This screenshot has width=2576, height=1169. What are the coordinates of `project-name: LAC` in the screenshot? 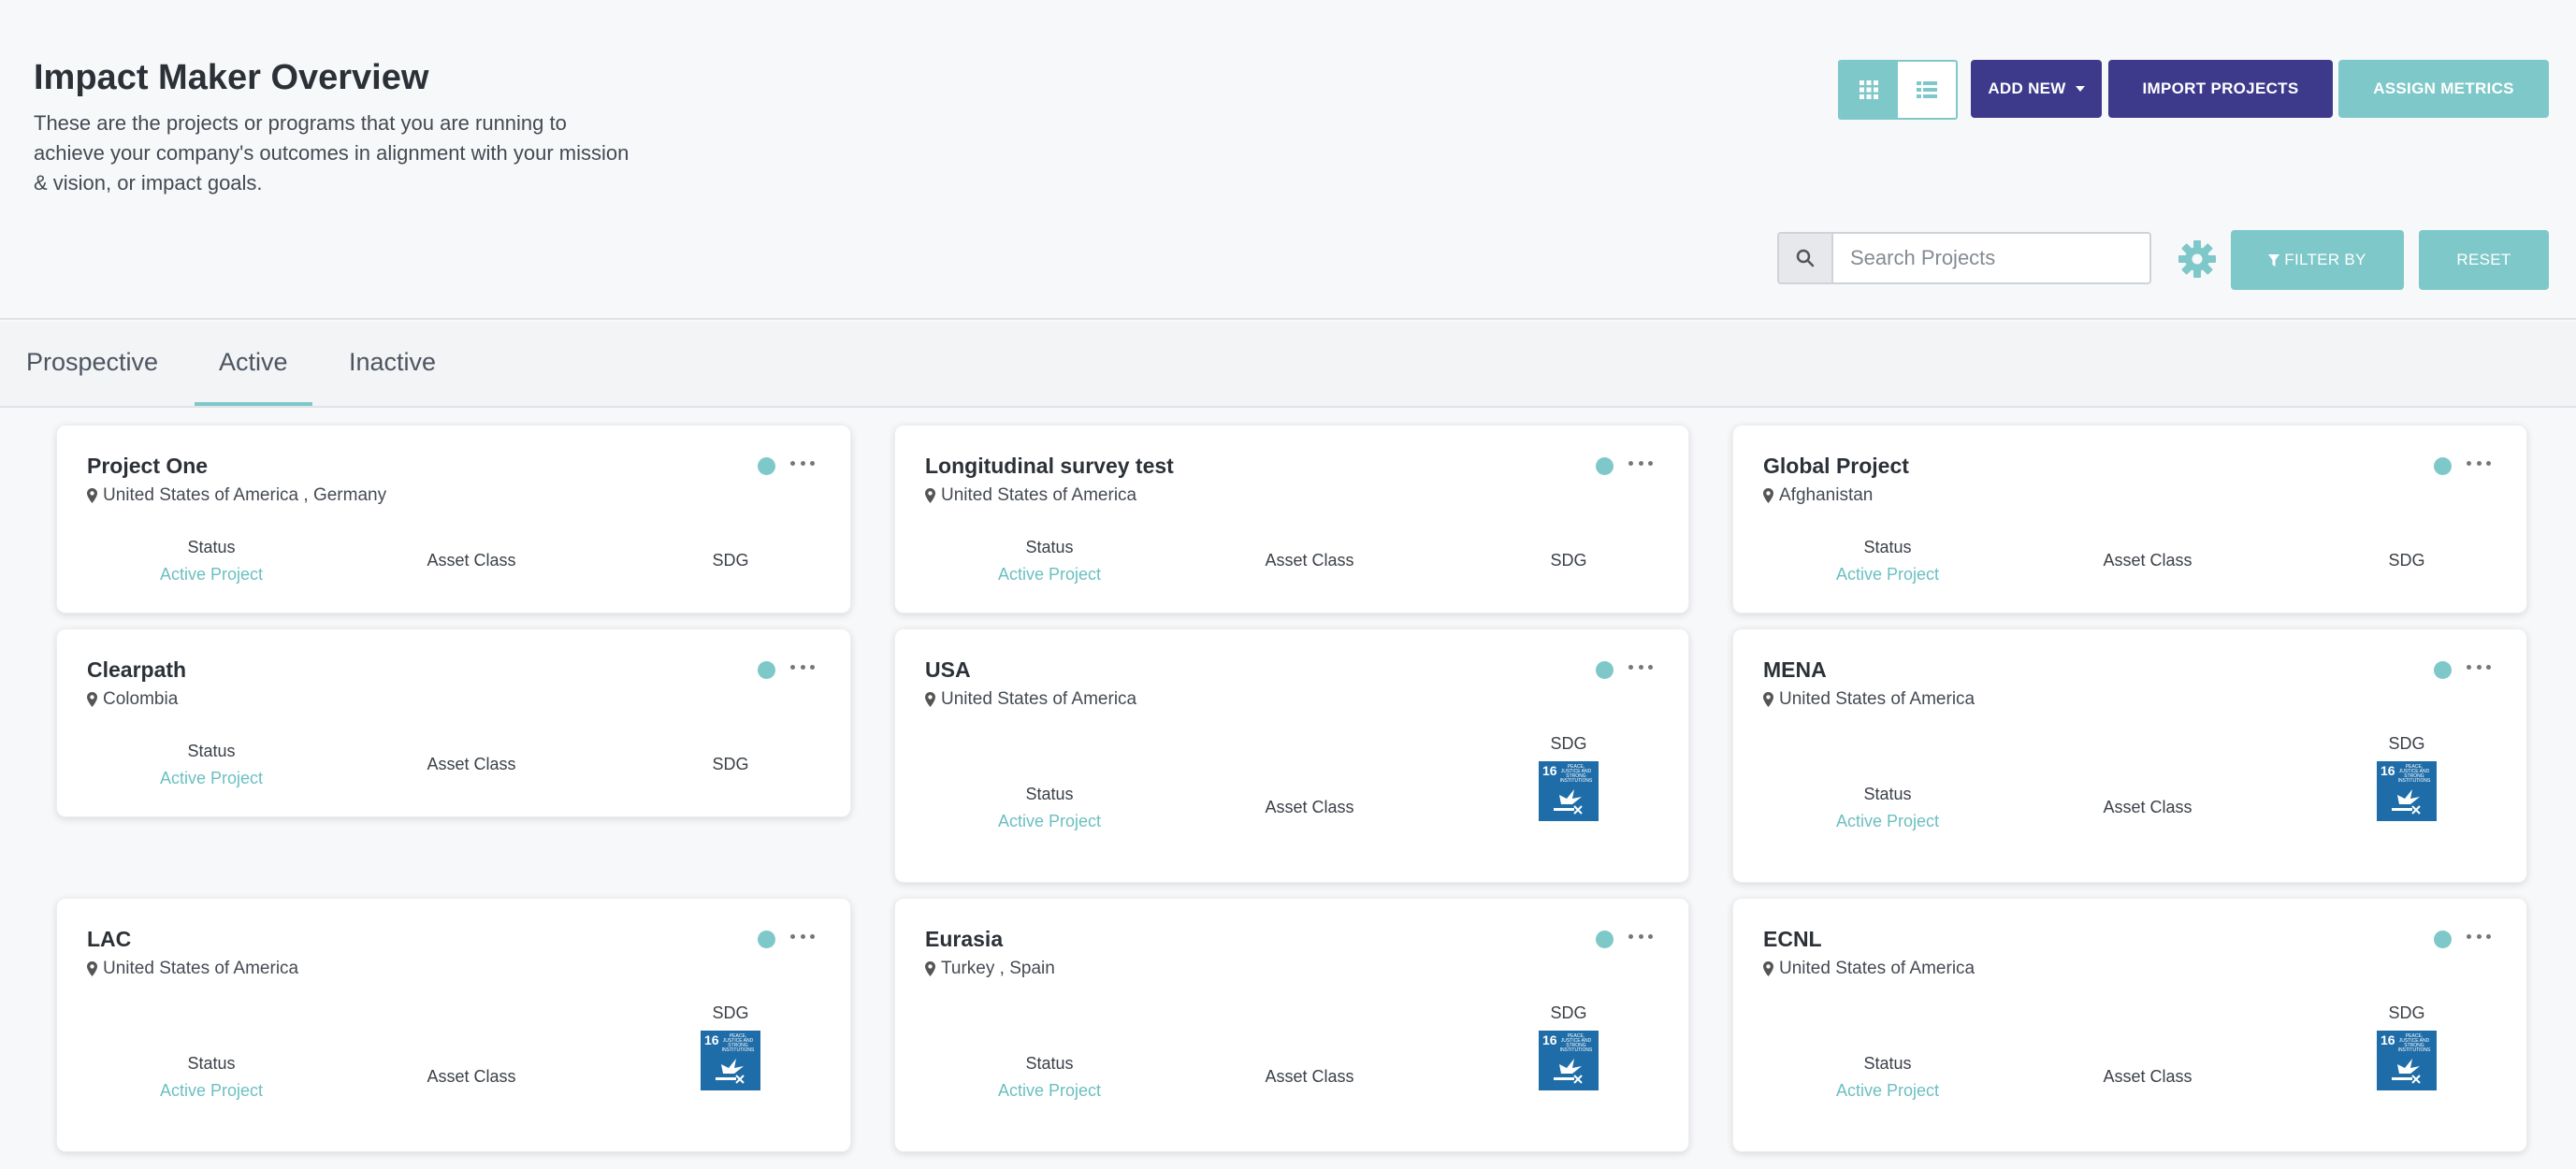 It's located at (109, 940).